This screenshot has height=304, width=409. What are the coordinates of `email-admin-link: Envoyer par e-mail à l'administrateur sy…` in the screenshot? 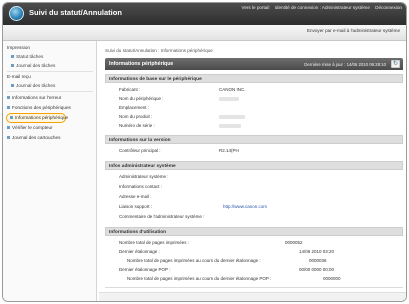 It's located at (353, 30).